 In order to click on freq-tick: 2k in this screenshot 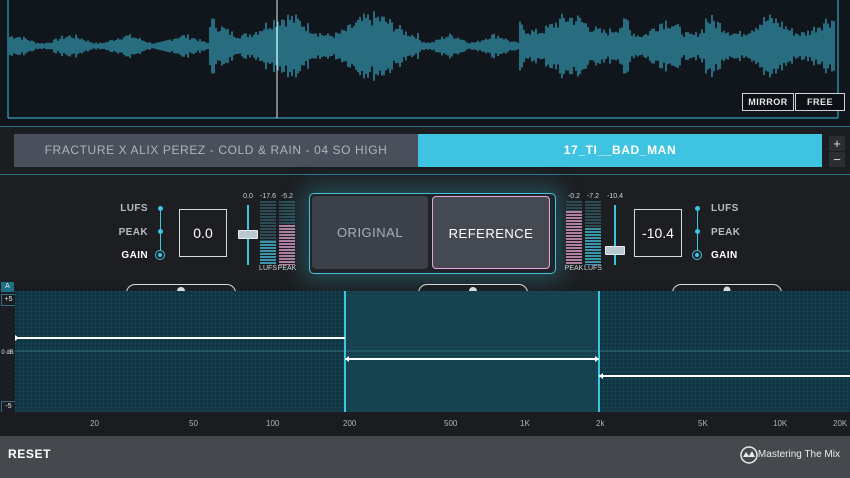, I will do `click(600, 423)`.